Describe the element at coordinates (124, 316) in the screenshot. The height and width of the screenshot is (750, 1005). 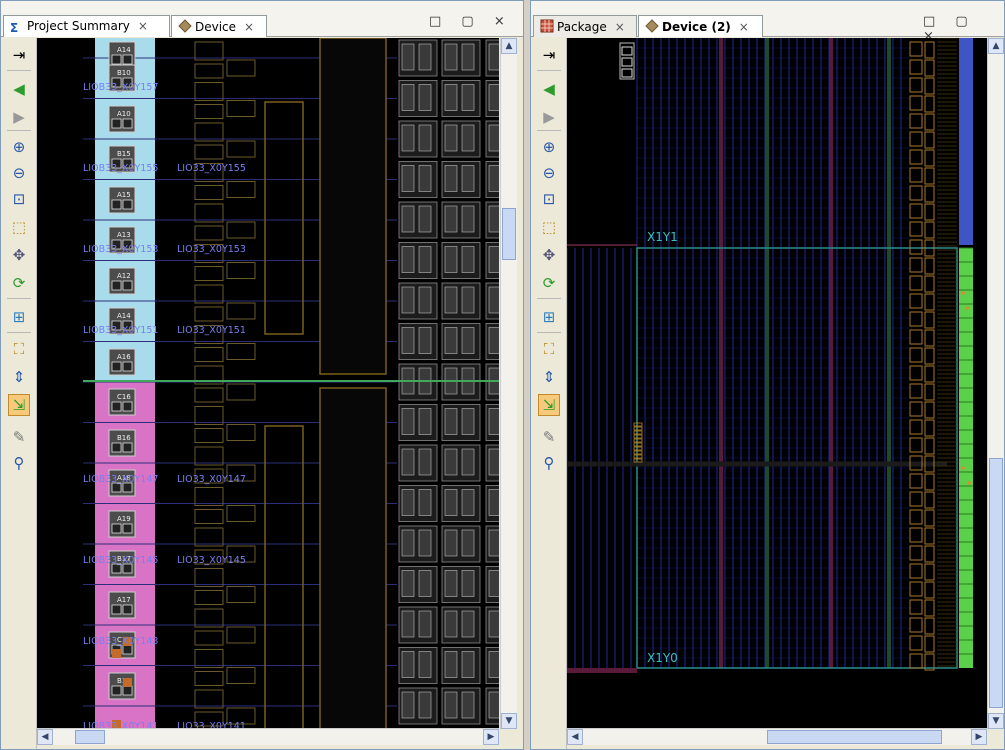
I see `pin-label: A14` at that location.